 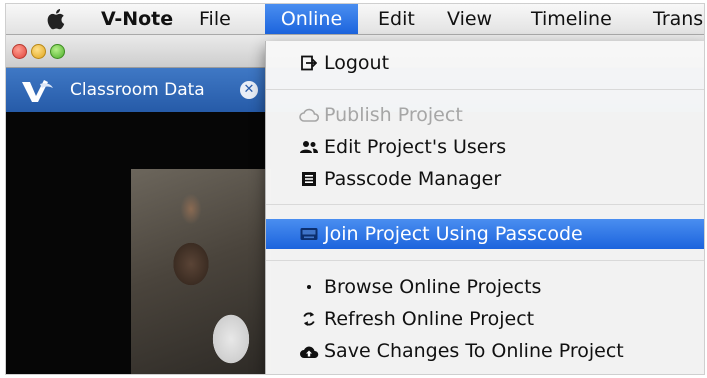 What do you see at coordinates (309, 179) in the screenshot?
I see `list-icon` at bounding box center [309, 179].